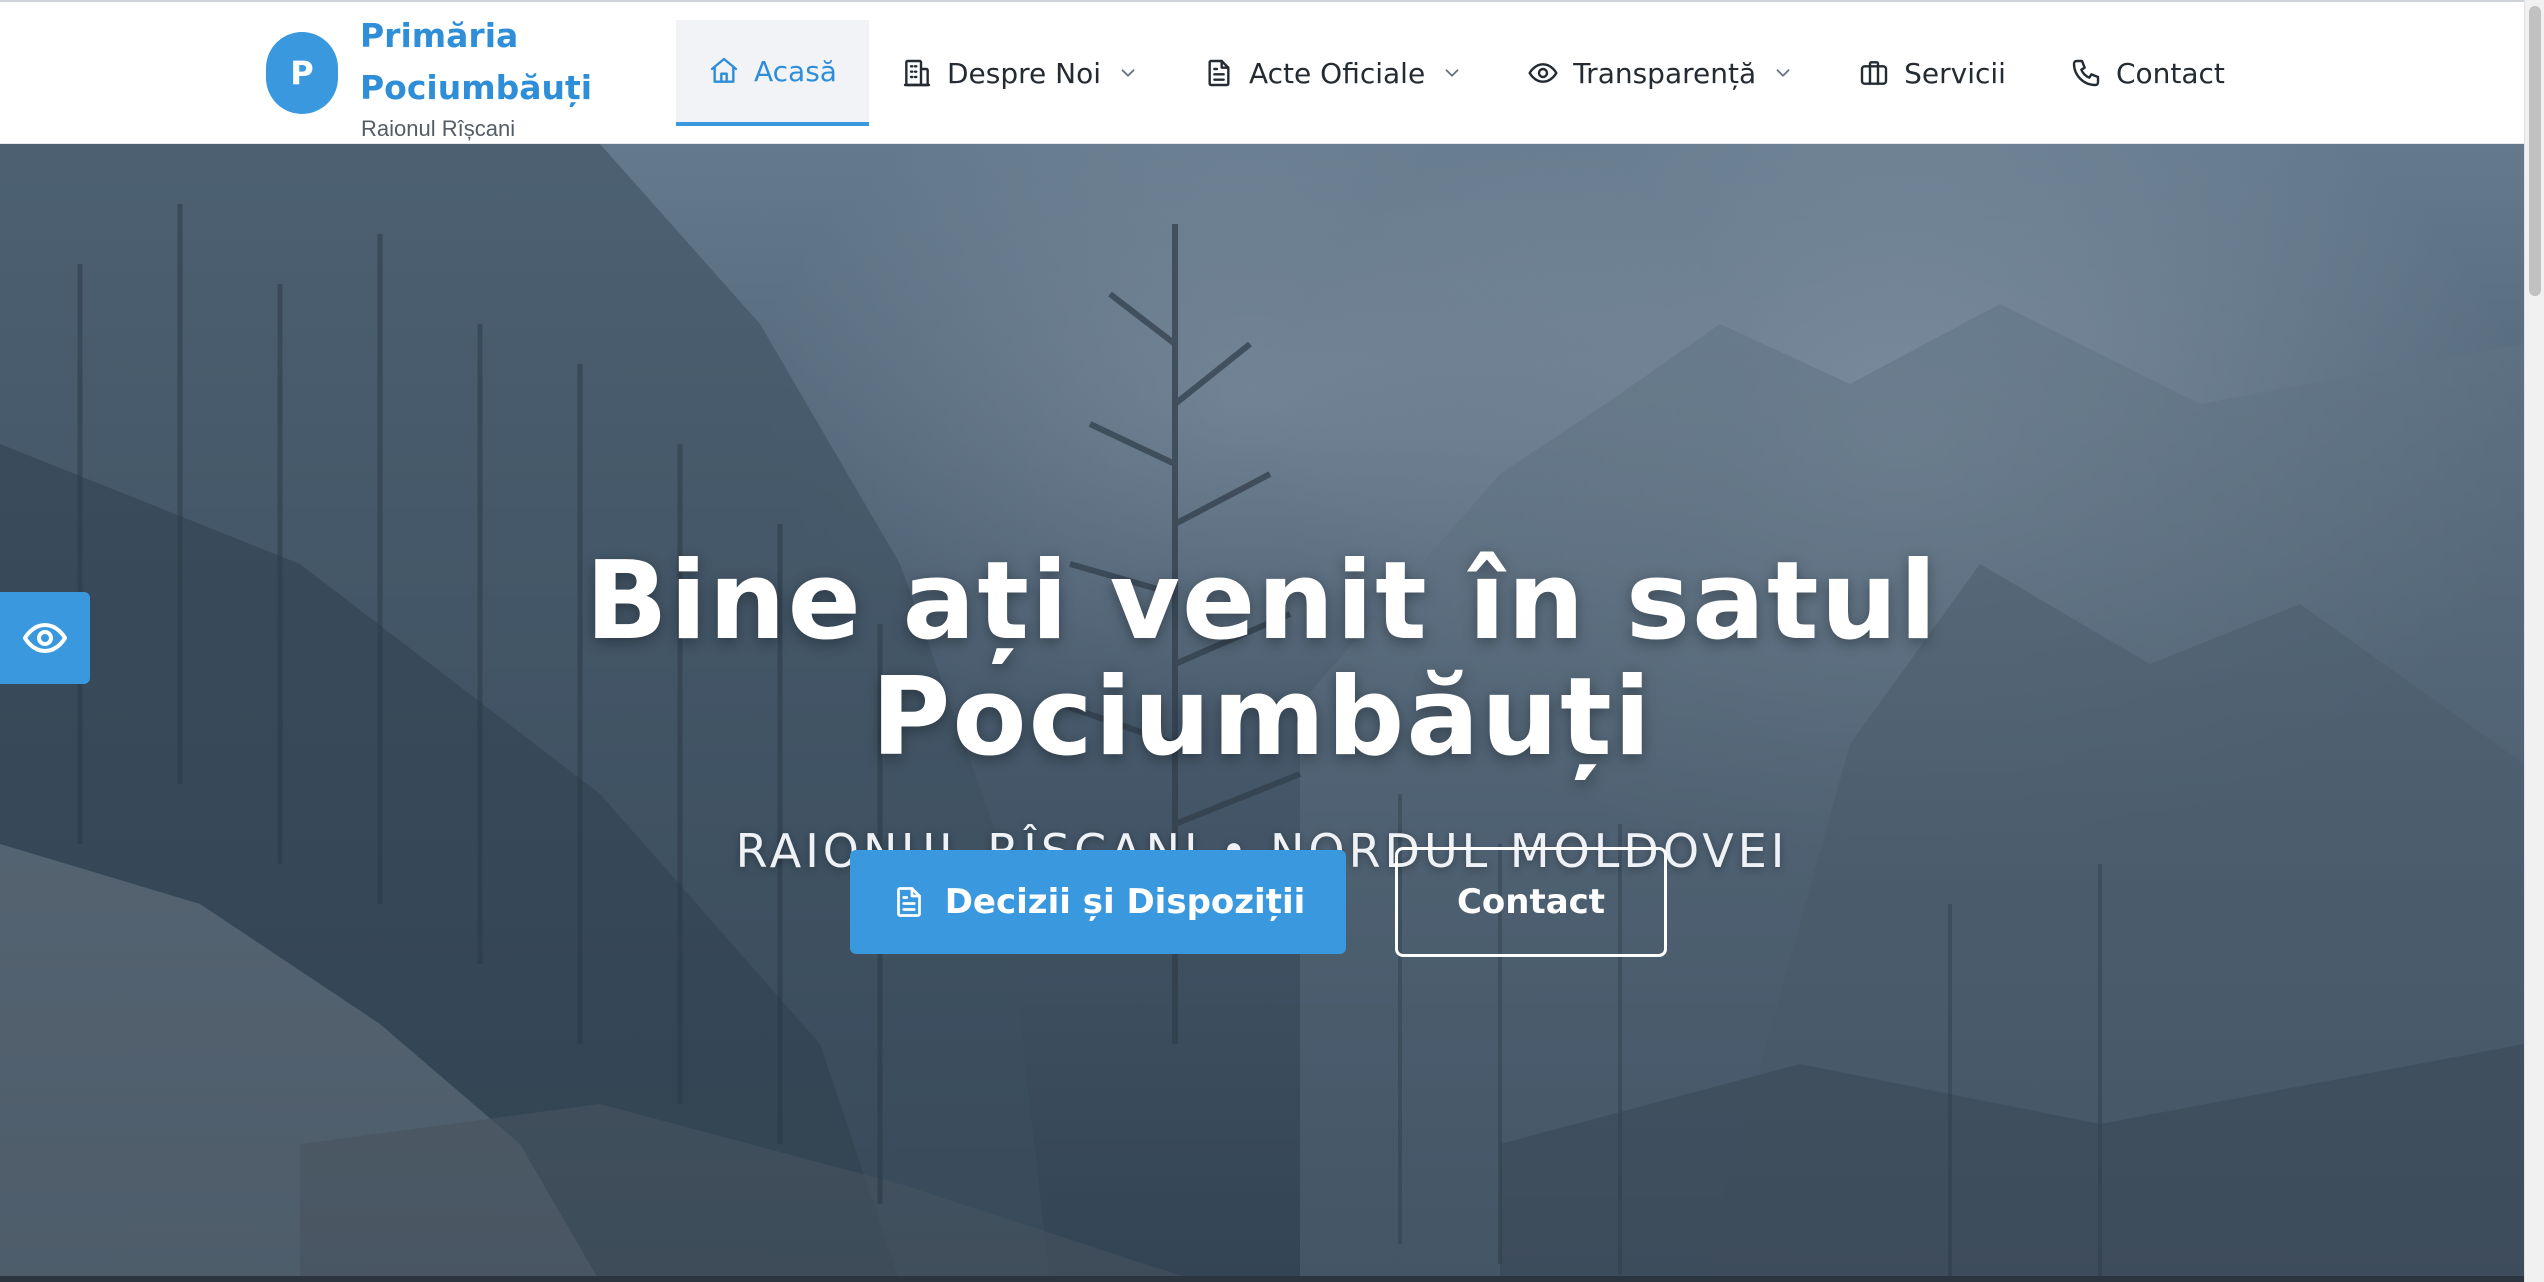  Describe the element at coordinates (917, 73) in the screenshot. I see `building-icon` at that location.